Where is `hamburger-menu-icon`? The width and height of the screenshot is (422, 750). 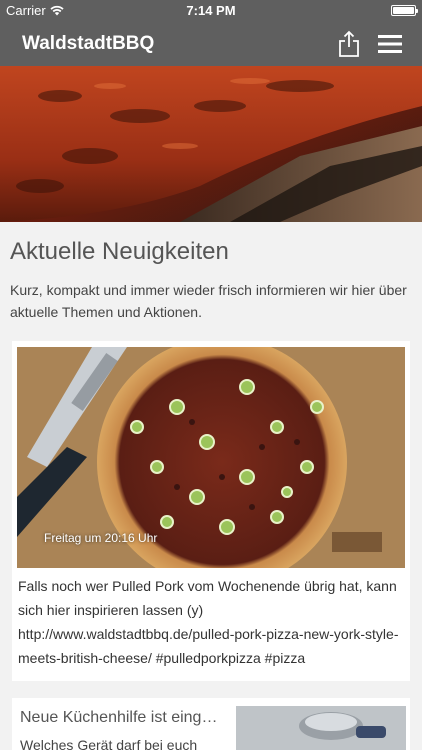 hamburger-menu-icon is located at coordinates (390, 44).